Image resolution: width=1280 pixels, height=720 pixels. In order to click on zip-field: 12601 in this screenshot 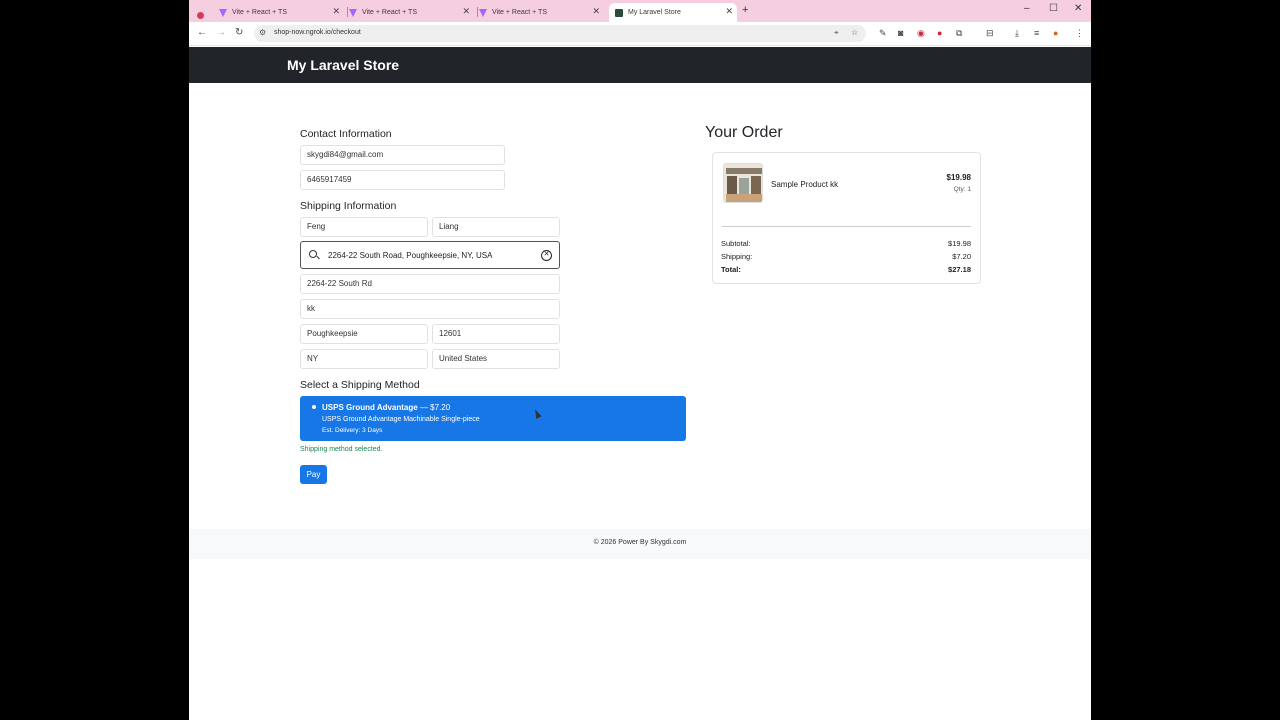, I will do `click(496, 334)`.